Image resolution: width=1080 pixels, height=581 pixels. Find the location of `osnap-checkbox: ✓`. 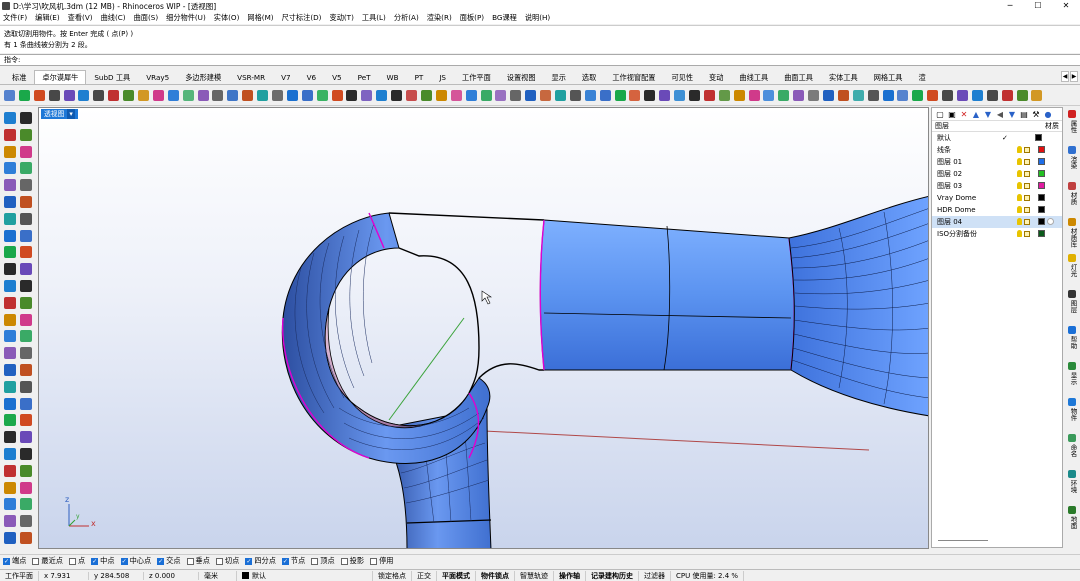

osnap-checkbox: ✓ is located at coordinates (124, 561).